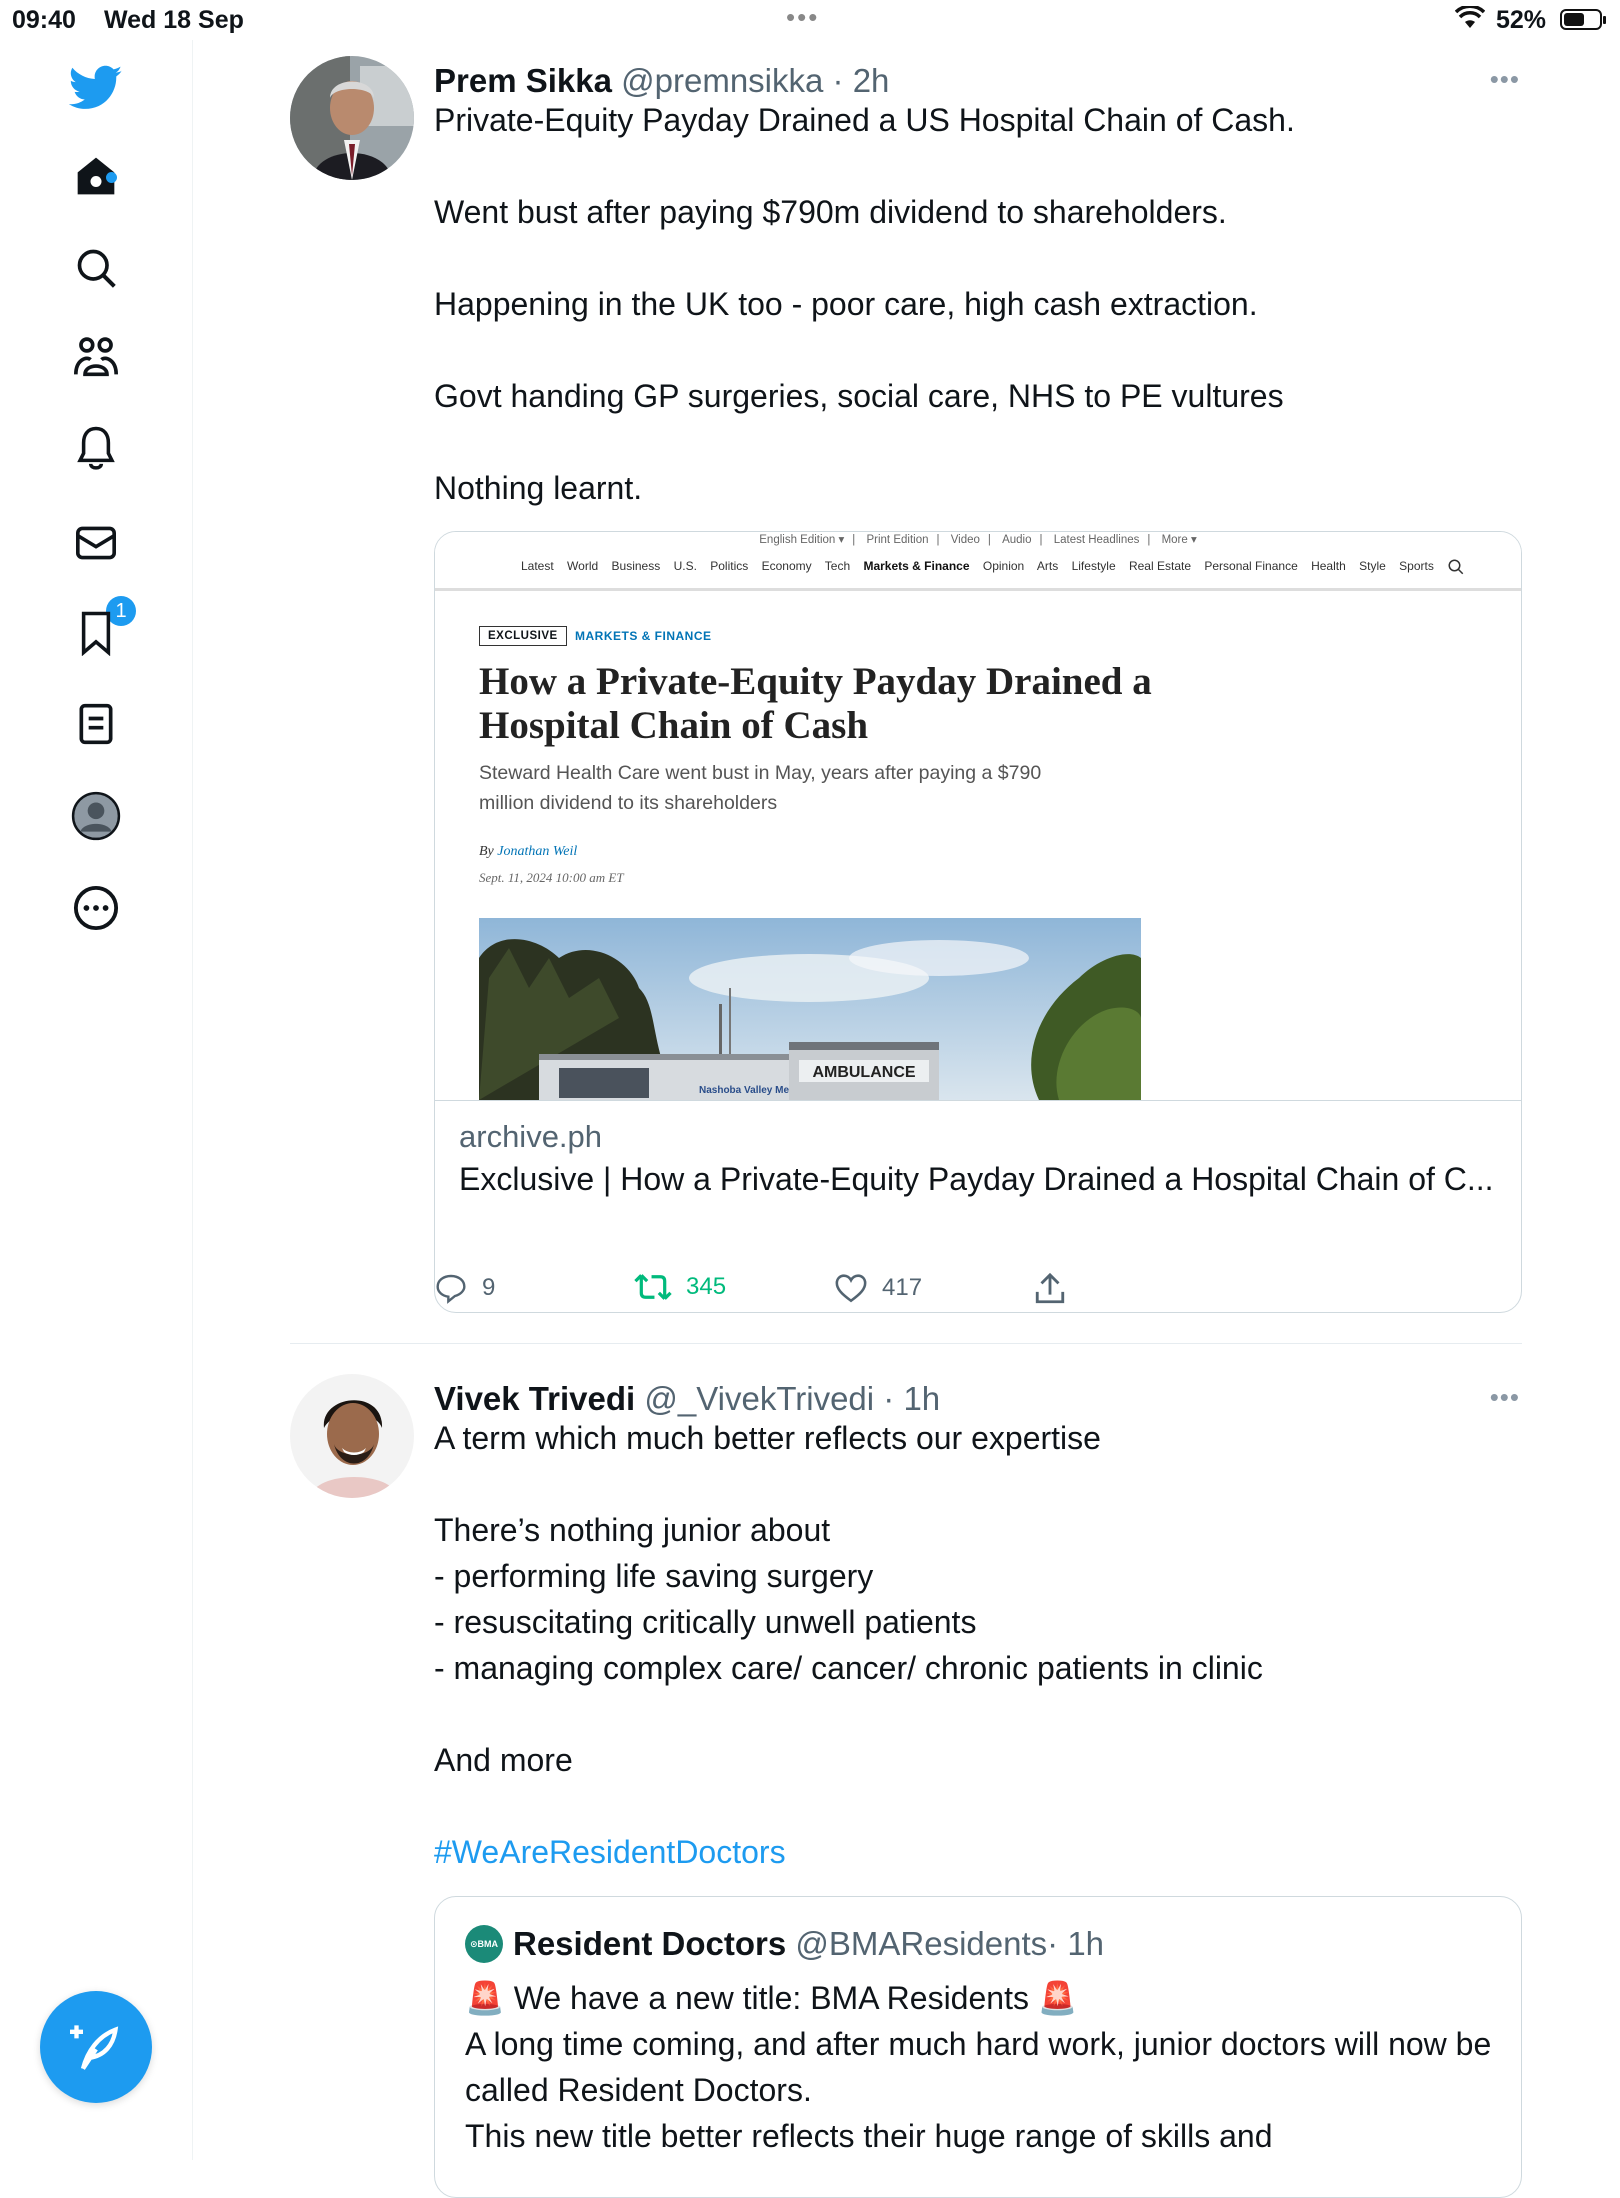 Image resolution: width=1620 pixels, height=2198 pixels. I want to click on nav-section: Real Estate, so click(1160, 566).